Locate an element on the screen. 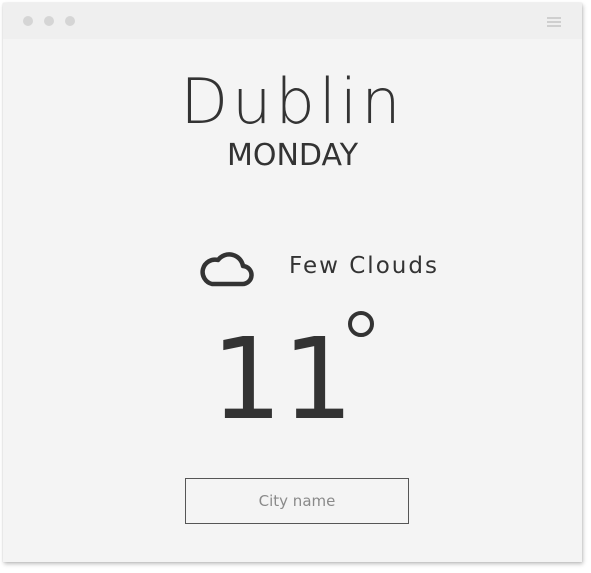 This screenshot has width=591, height=573. city-name: Dublin is located at coordinates (292, 101).